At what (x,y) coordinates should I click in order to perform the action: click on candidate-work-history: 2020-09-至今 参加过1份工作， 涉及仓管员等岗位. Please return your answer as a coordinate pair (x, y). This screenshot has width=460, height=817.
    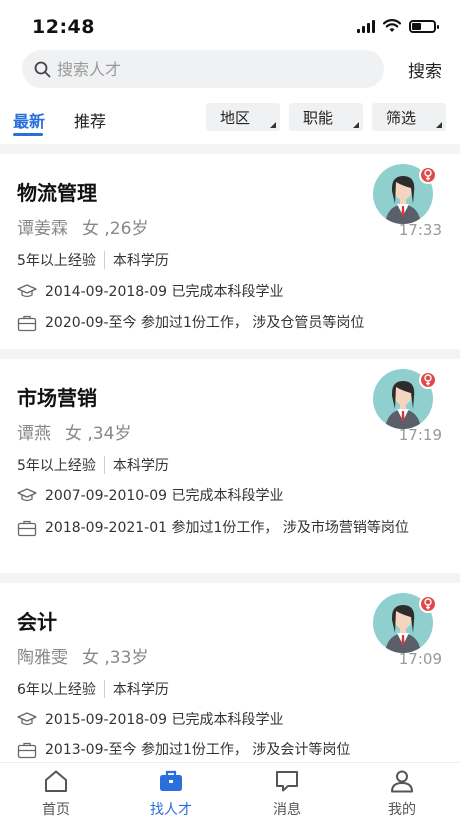
    Looking at the image, I should click on (205, 323).